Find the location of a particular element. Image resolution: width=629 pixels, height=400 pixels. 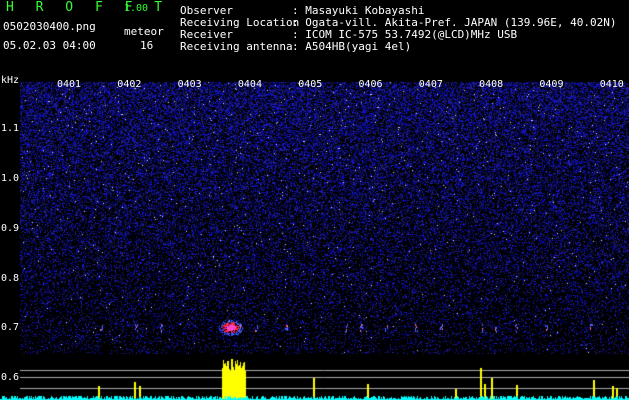

freq-tick-0-8: 0.8 is located at coordinates (10, 278).